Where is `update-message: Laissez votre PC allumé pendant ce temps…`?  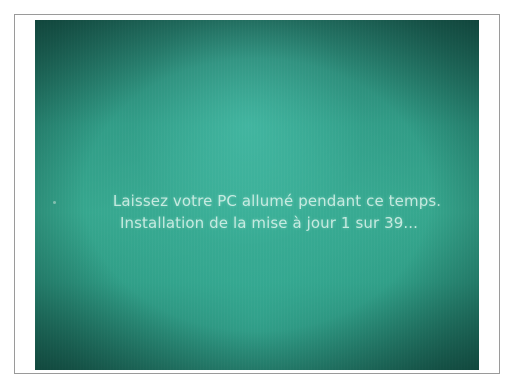
update-message: Laissez votre PC allumé pendant ce temps… is located at coordinates (257, 212).